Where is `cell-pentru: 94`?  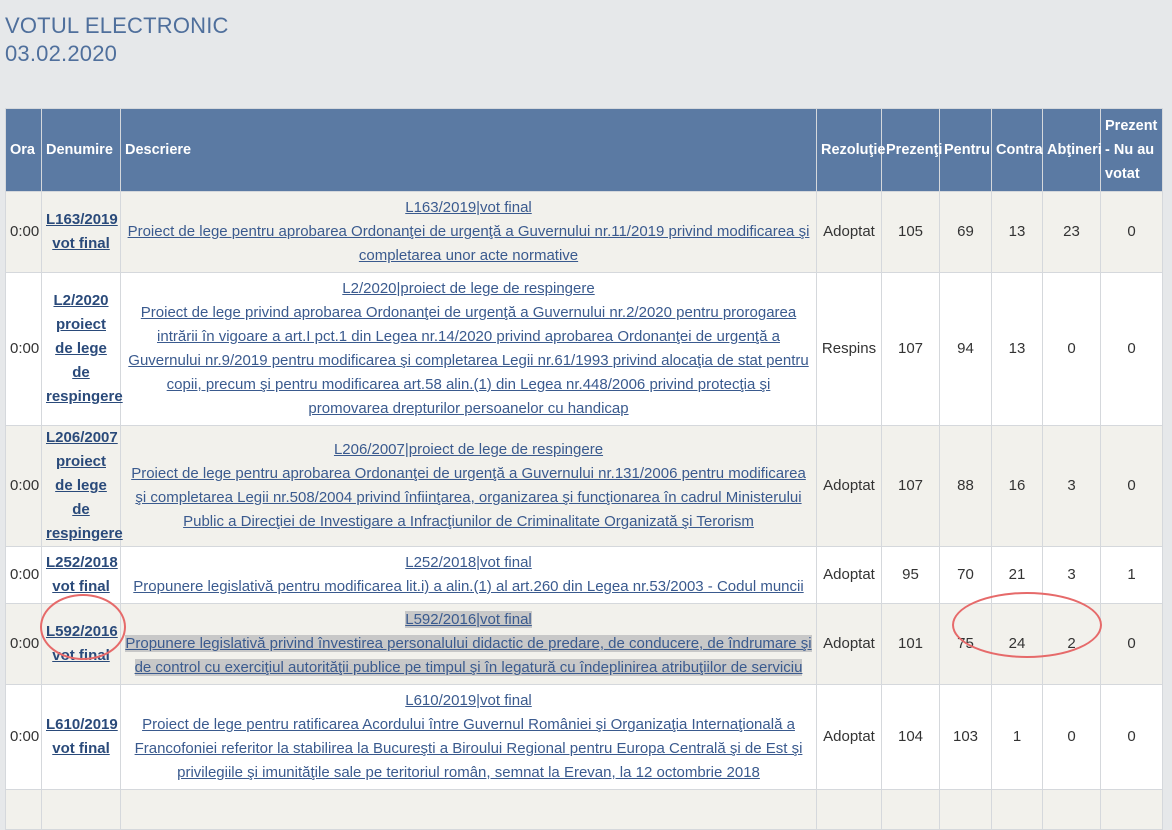 cell-pentru: 94 is located at coordinates (965, 349).